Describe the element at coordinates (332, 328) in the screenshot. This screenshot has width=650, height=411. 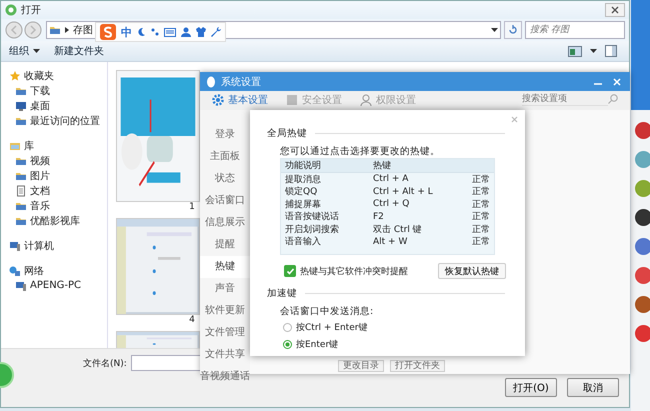
I see `radio-label: 按Ctrl + Enter键` at that location.